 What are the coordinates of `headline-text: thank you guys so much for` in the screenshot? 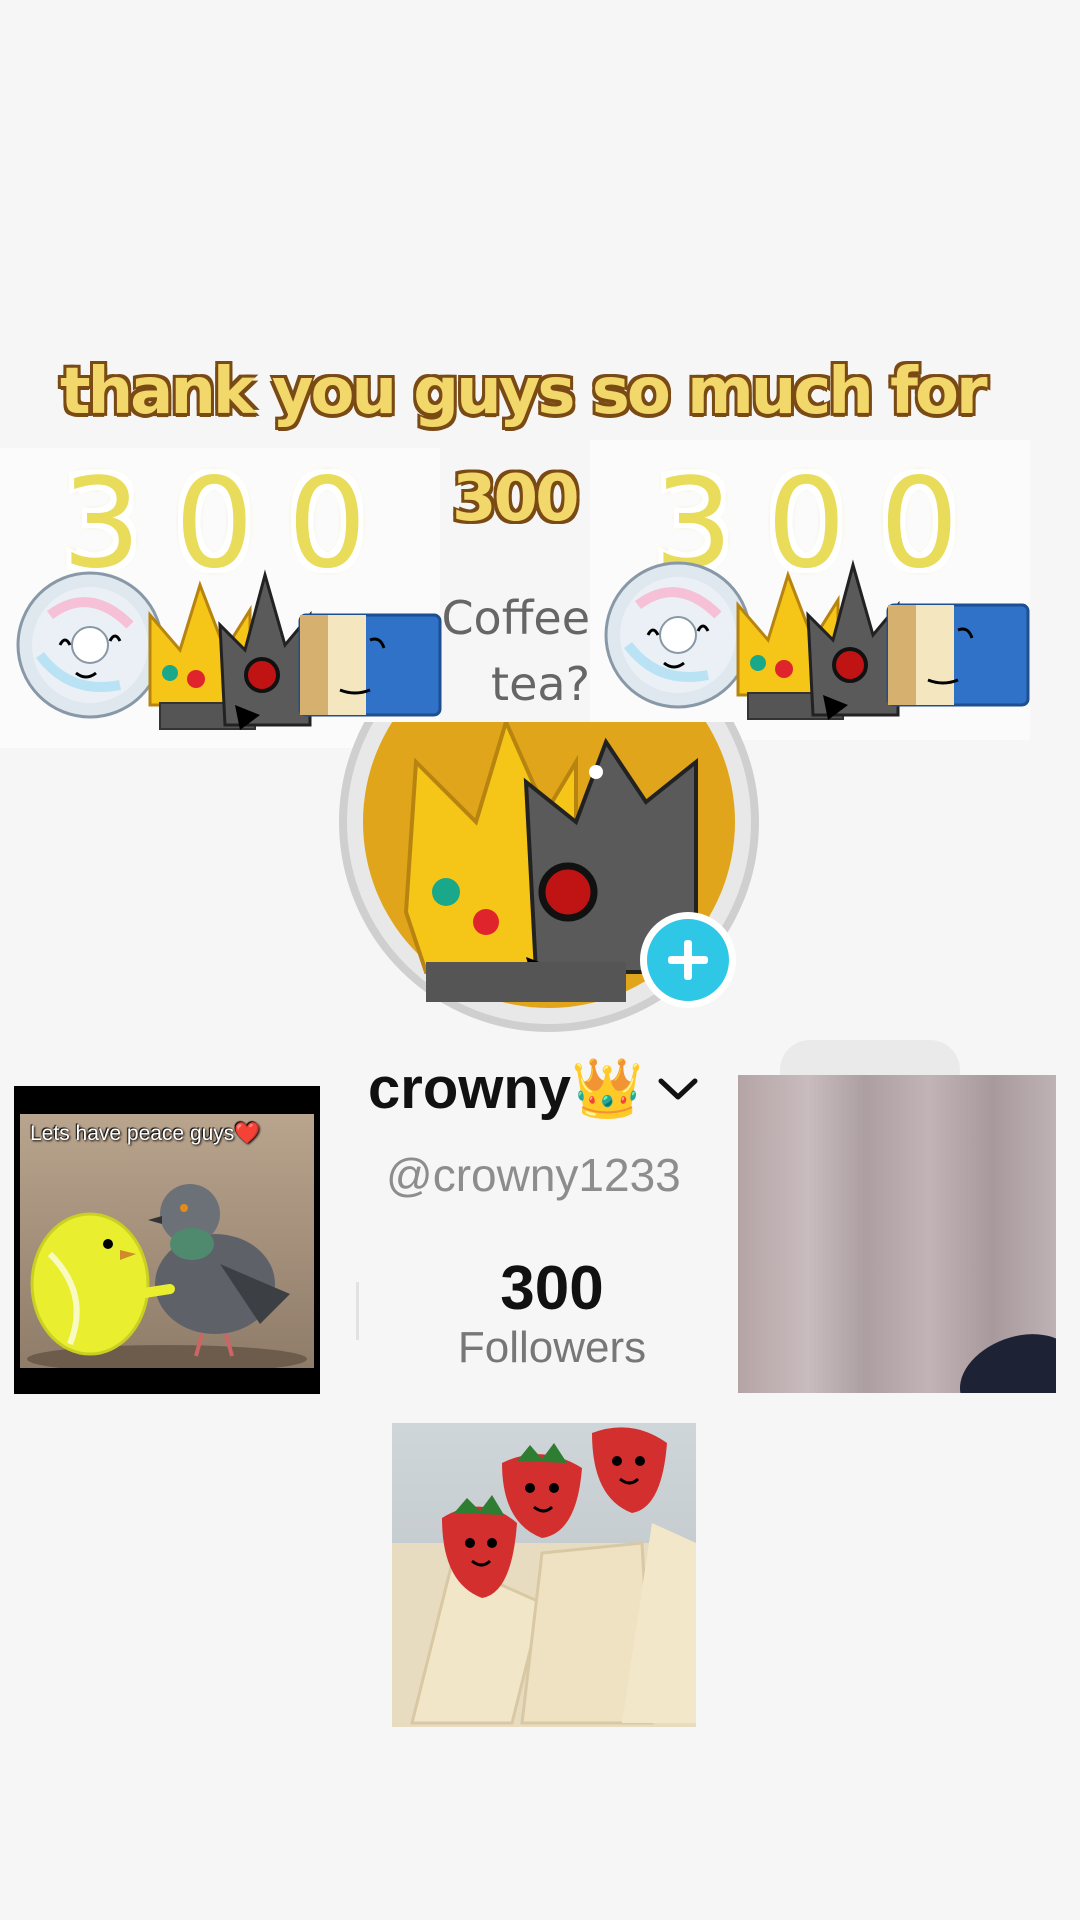 It's located at (524, 392).